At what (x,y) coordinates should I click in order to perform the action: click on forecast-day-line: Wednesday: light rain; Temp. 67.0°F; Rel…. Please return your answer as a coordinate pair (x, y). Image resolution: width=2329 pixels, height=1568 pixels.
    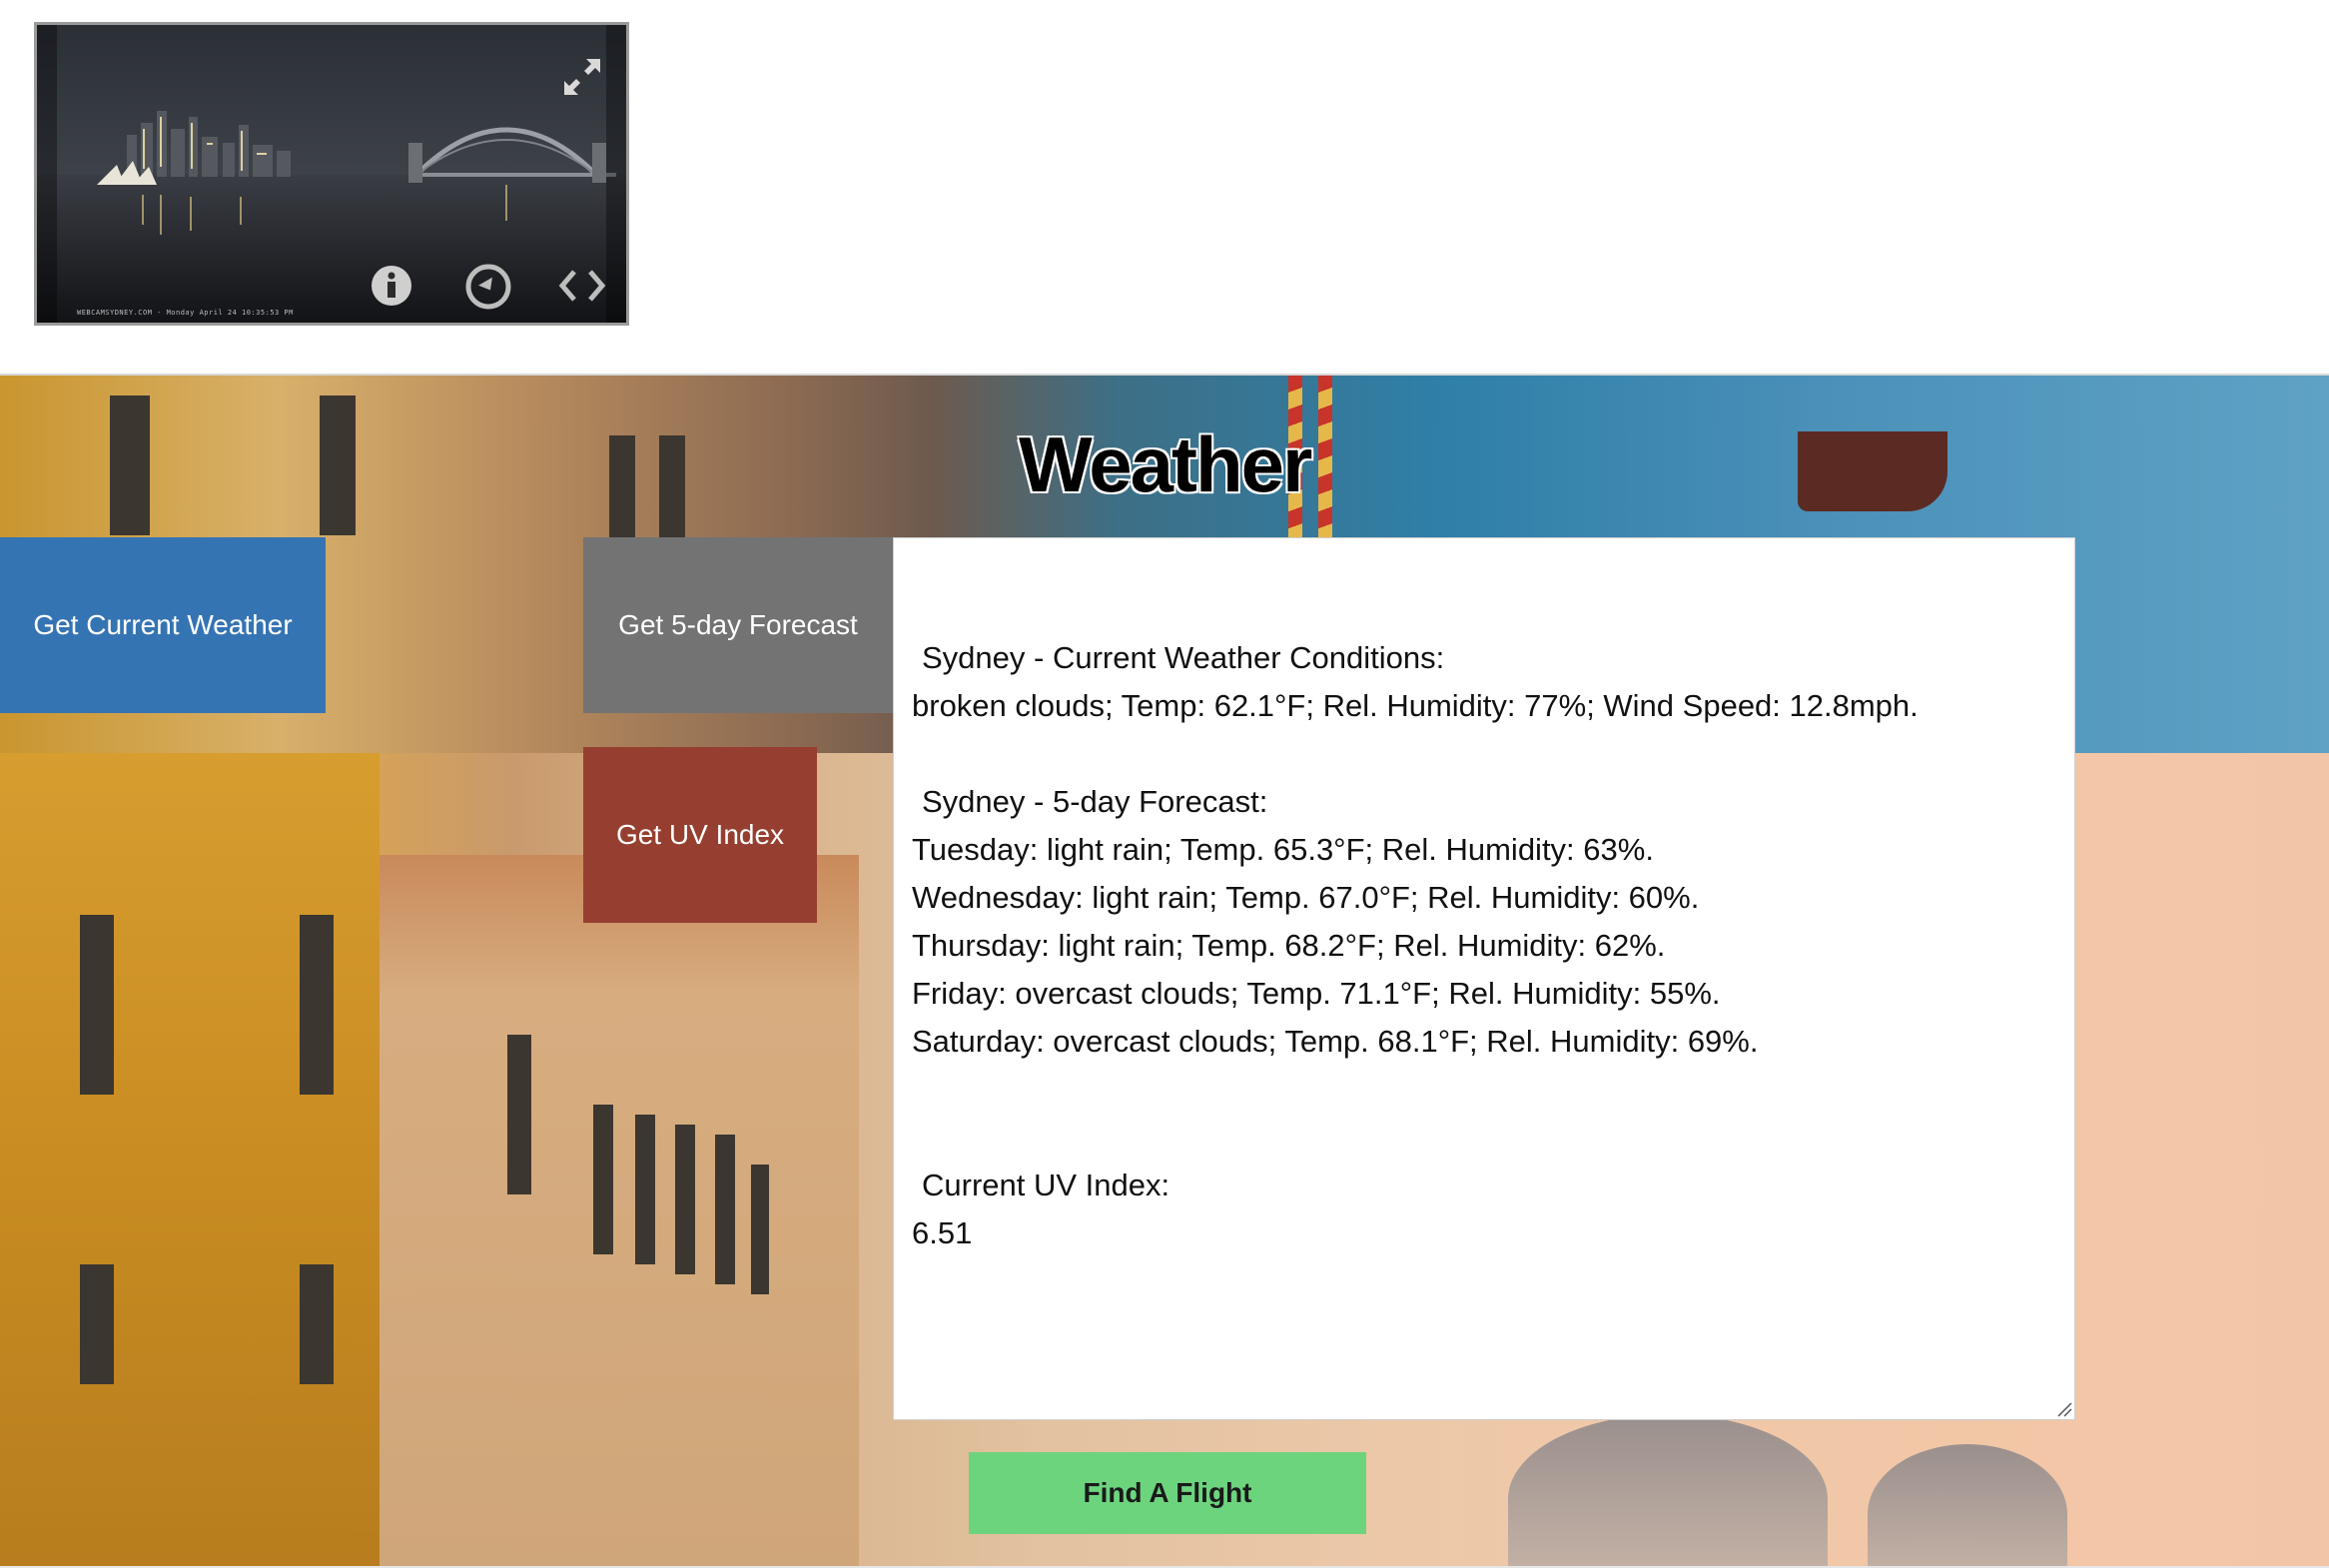
    Looking at the image, I should click on (1306, 897).